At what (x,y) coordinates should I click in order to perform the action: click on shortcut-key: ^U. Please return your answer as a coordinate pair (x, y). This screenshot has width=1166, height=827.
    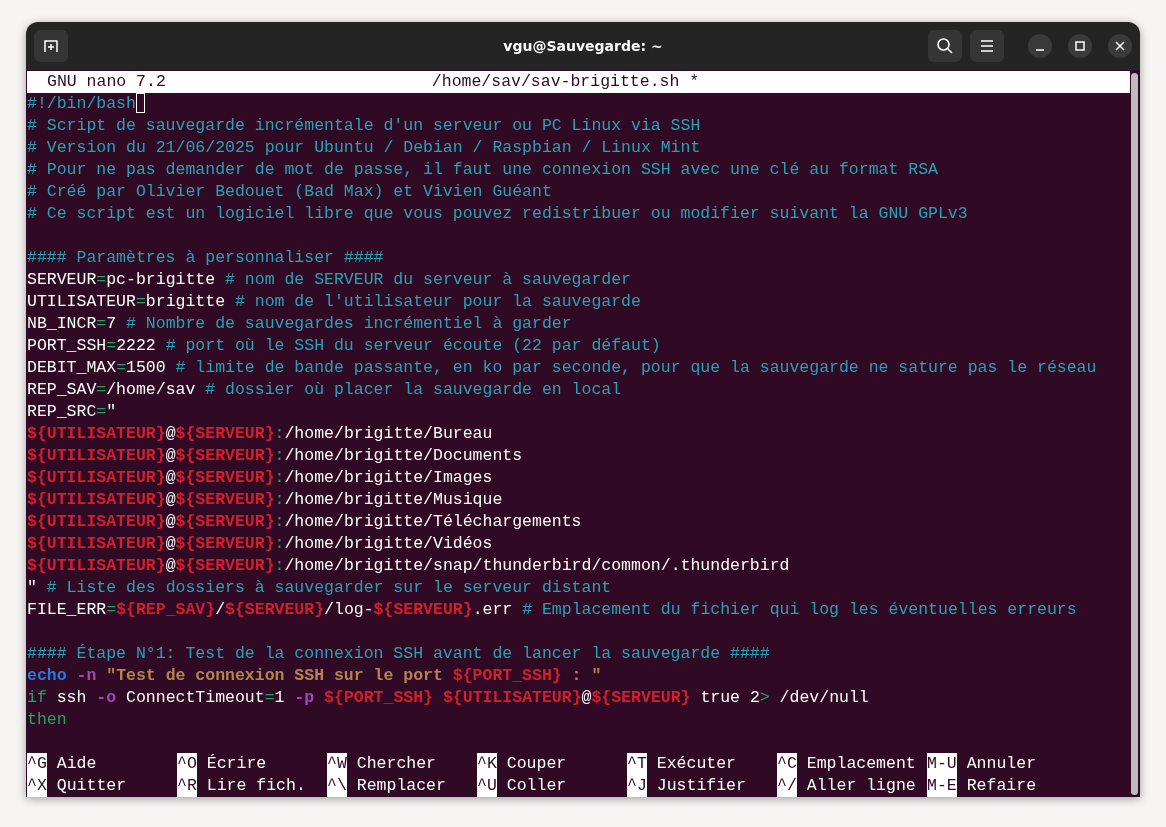
    Looking at the image, I should click on (487, 786).